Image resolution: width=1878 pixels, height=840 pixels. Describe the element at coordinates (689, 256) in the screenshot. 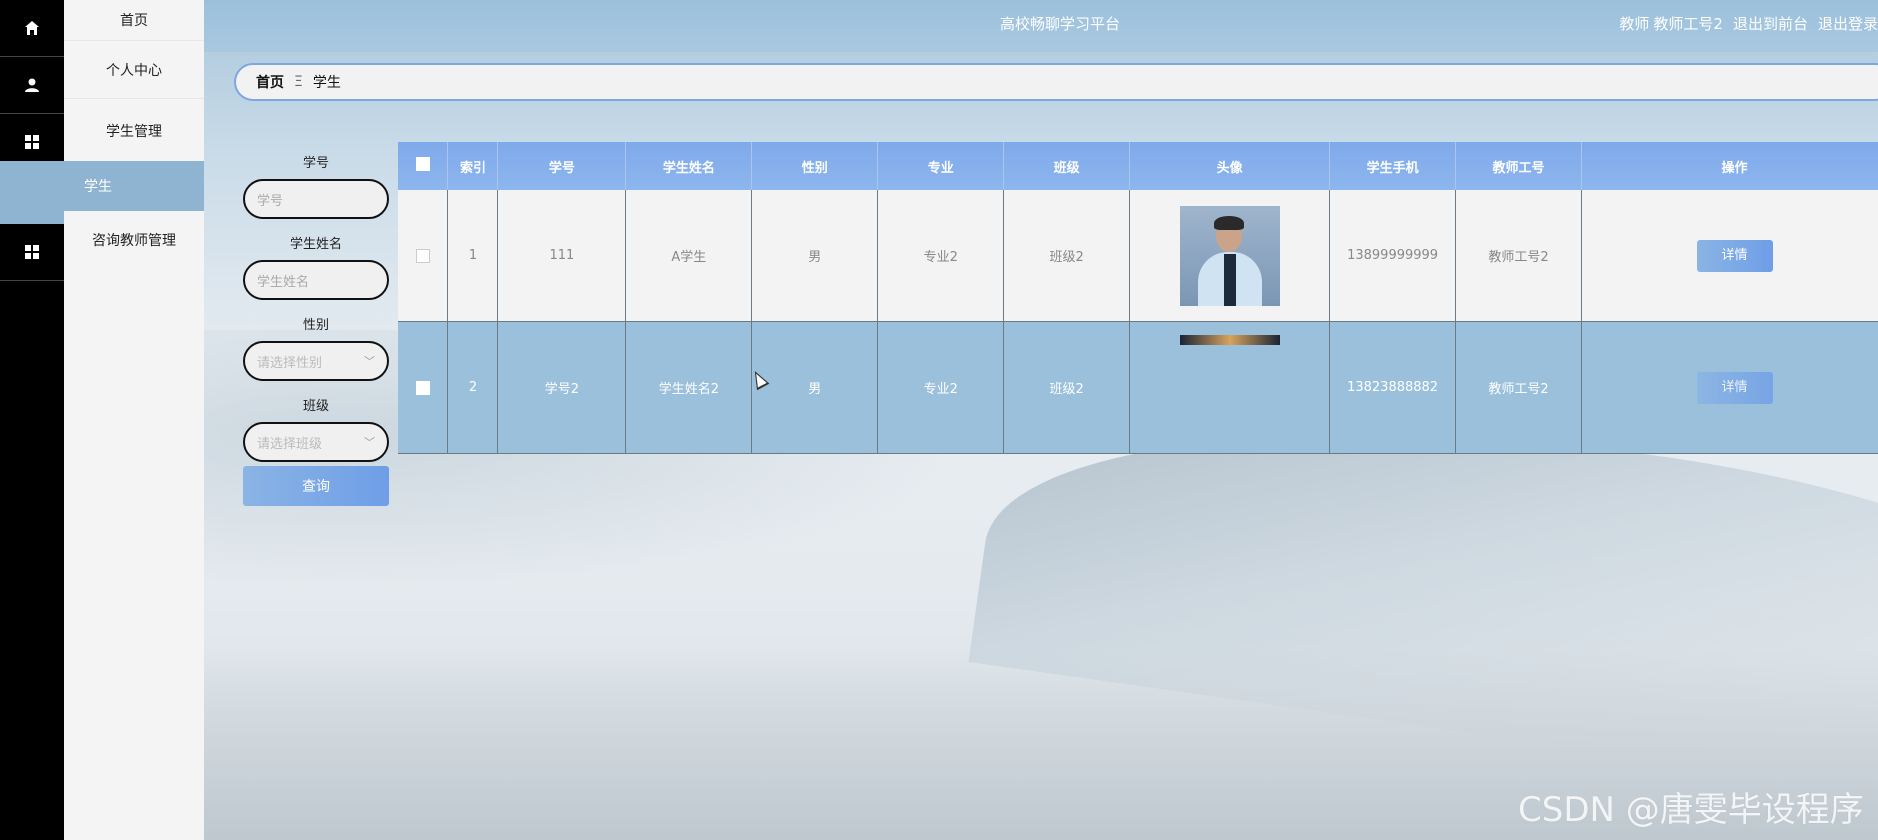

I see `cell-student-name: A学生` at that location.